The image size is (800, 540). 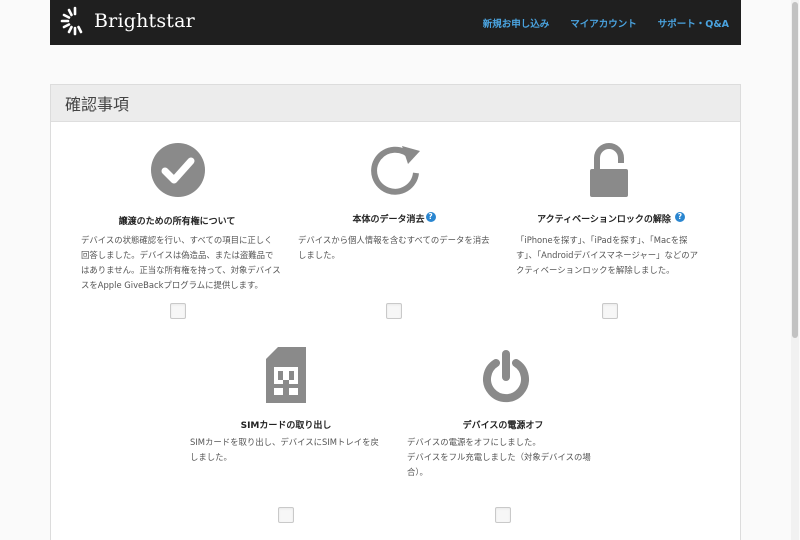 I want to click on sim-card-icon, so click(x=286, y=377).